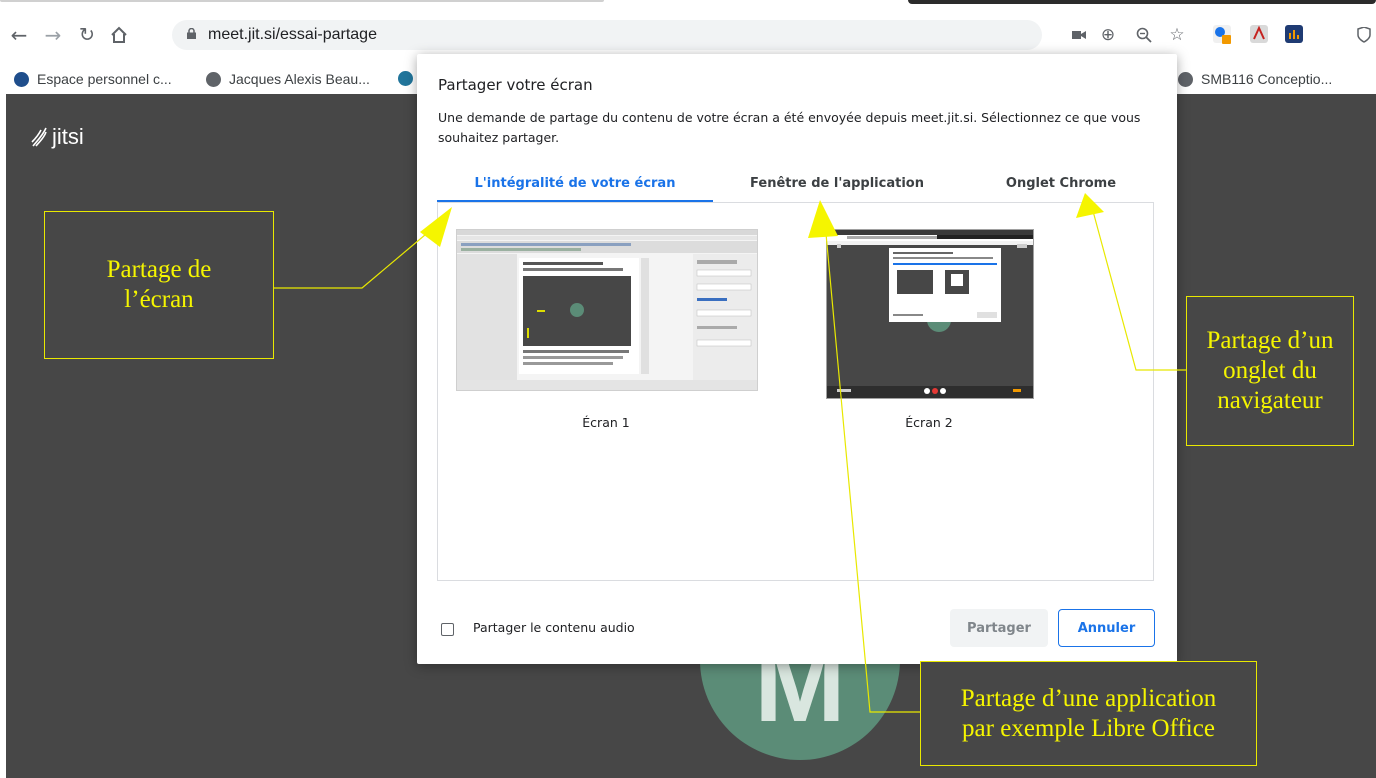 This screenshot has height=778, width=1376. I want to click on jitsi-logo: jitsi, so click(57, 137).